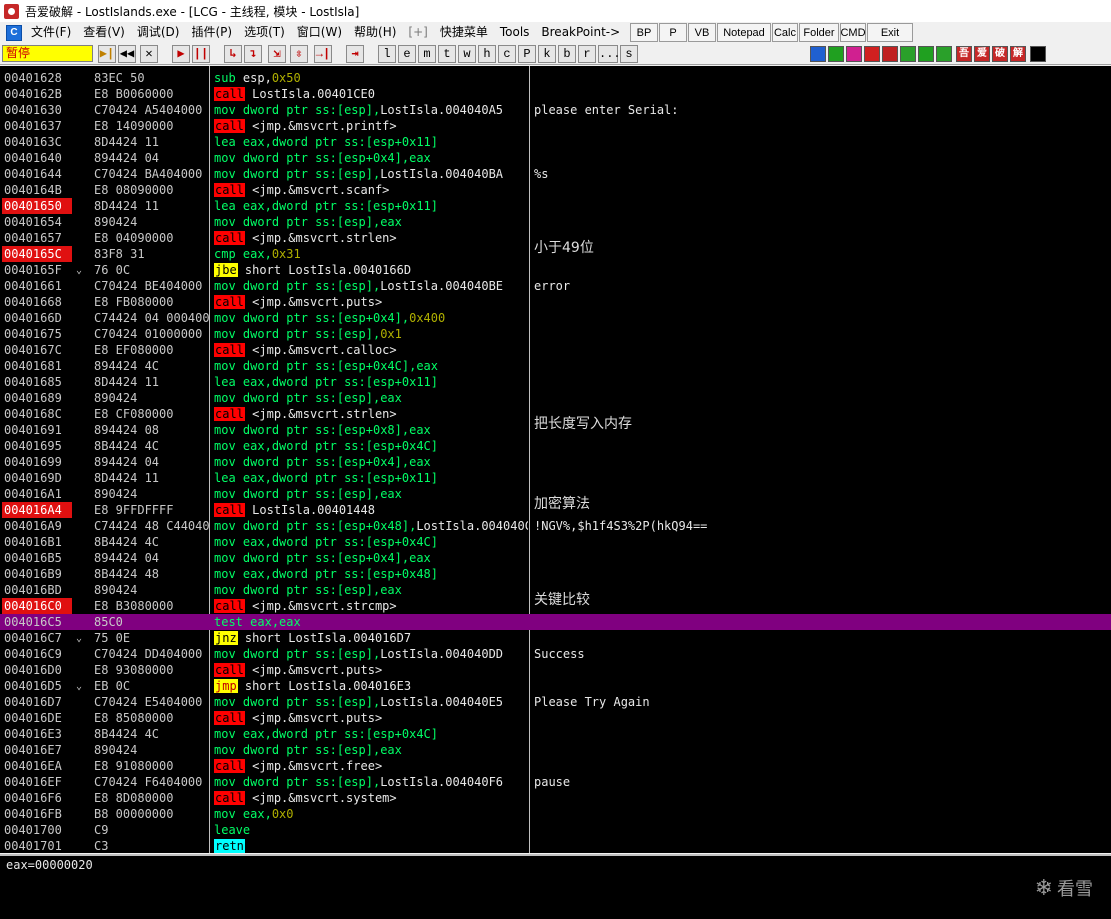 The height and width of the screenshot is (919, 1111). Describe the element at coordinates (890, 32) in the screenshot. I see `plugin-button-exit: Exit` at that location.